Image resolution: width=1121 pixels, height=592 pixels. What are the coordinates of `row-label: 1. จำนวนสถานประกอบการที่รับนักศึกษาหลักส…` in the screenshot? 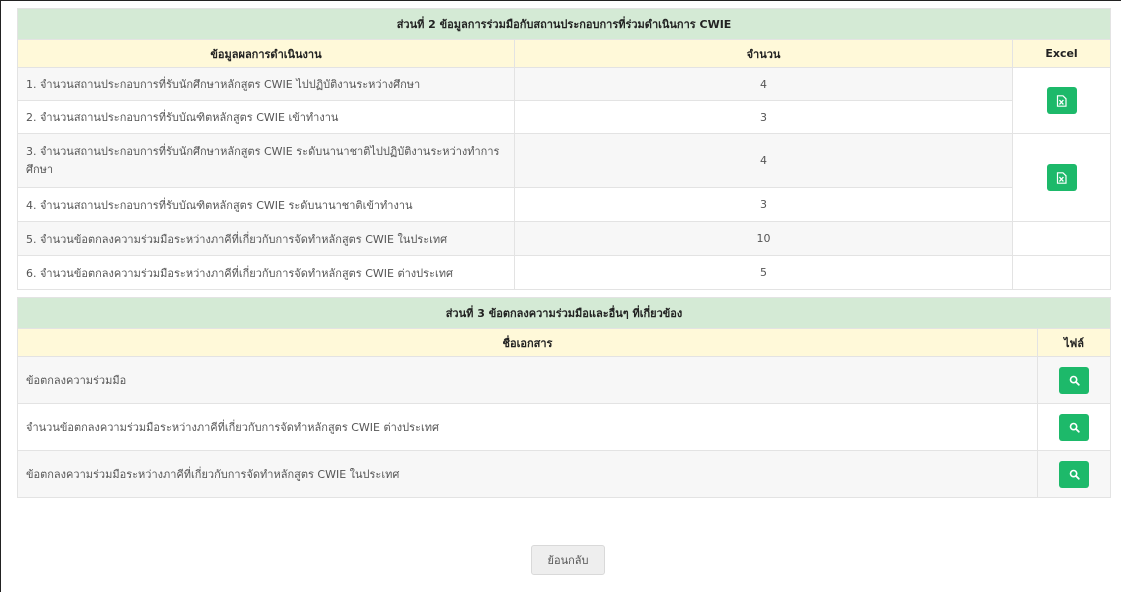 It's located at (266, 84).